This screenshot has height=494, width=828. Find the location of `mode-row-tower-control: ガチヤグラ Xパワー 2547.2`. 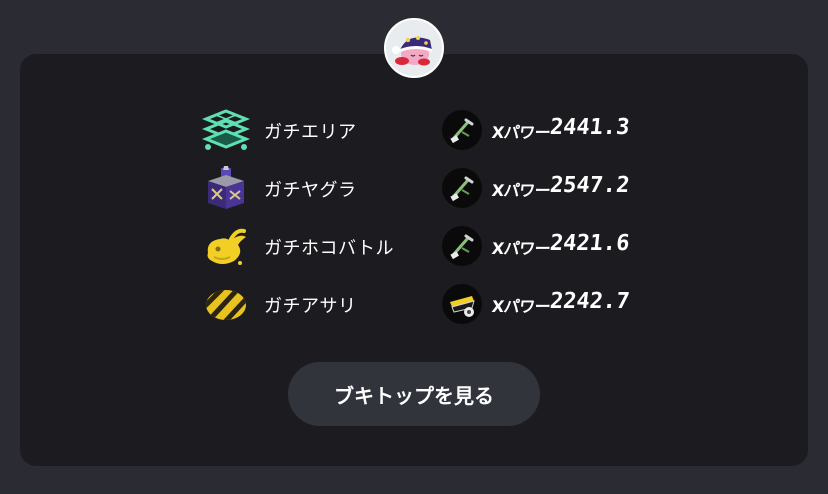

mode-row-tower-control: ガチヤグラ Xパワー 2547.2 is located at coordinates (414, 188).